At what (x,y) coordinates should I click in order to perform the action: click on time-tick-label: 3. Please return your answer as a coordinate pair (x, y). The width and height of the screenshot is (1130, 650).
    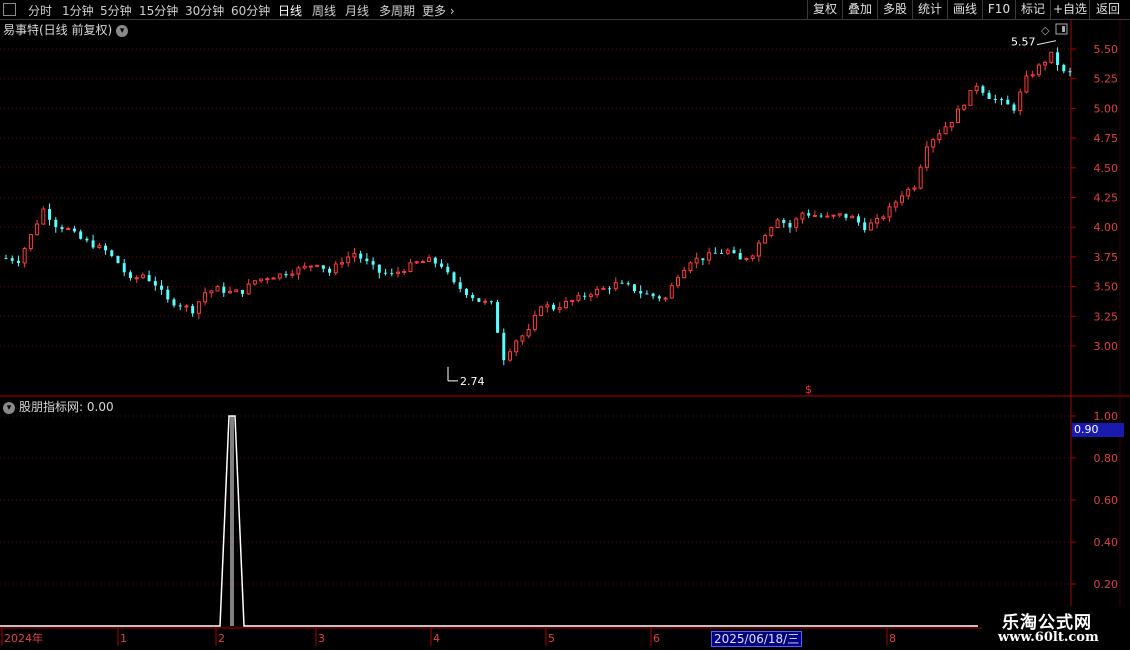
    Looking at the image, I should click on (321, 638).